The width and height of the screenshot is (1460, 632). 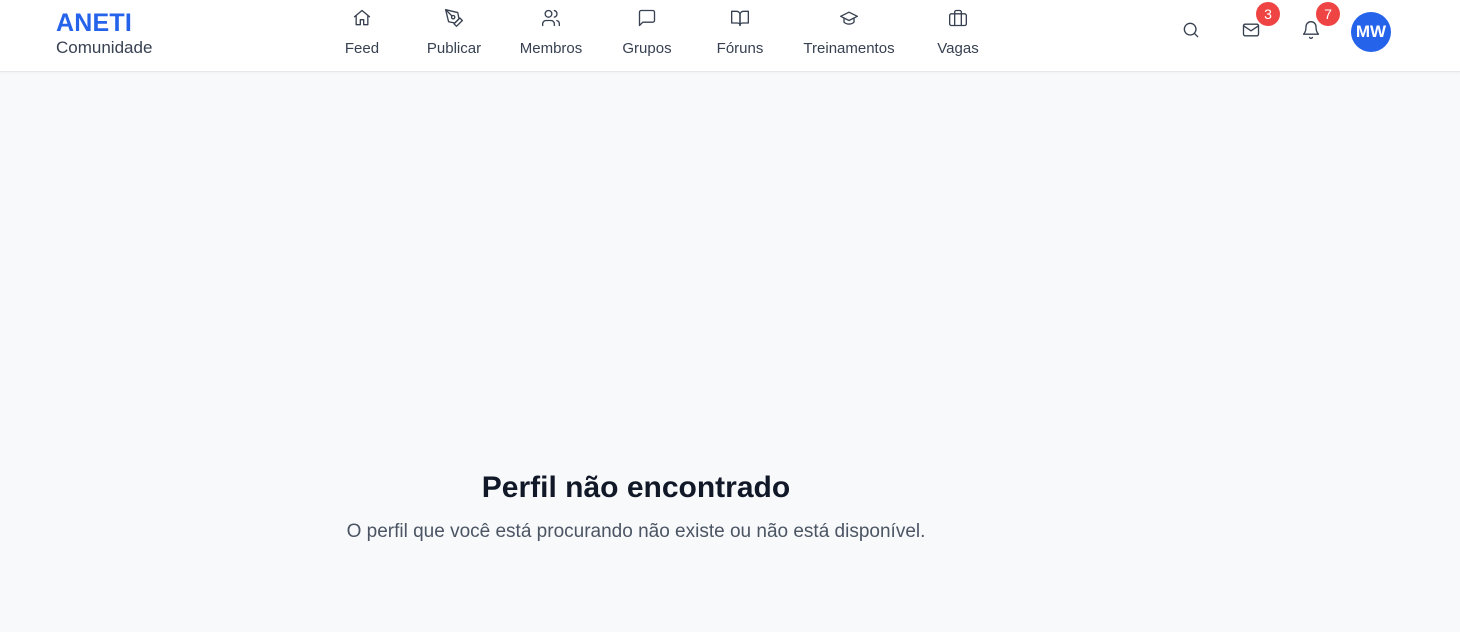 What do you see at coordinates (362, 20) in the screenshot?
I see `home-icon` at bounding box center [362, 20].